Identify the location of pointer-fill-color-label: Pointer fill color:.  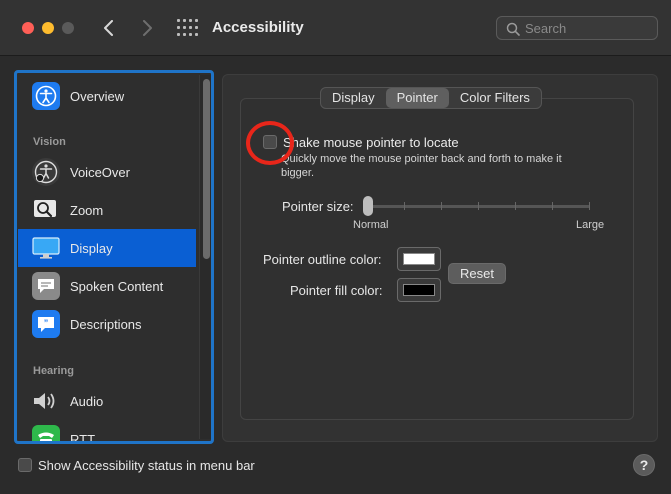
(336, 290).